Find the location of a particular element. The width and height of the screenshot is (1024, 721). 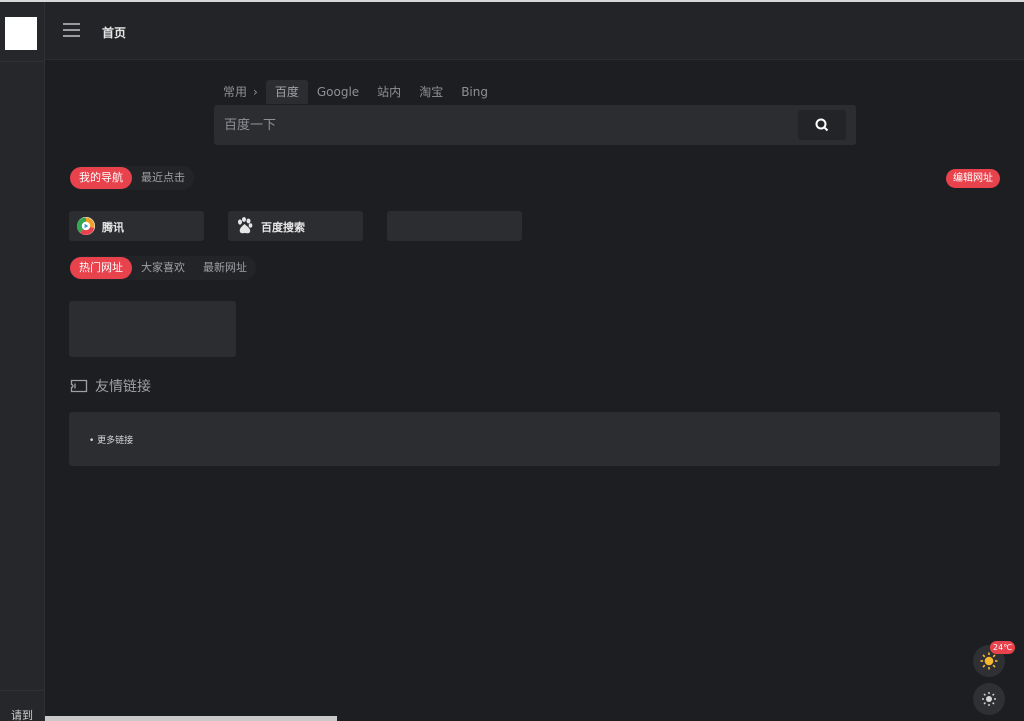

tab-recent-clicks: 最近点击 is located at coordinates (163, 178).